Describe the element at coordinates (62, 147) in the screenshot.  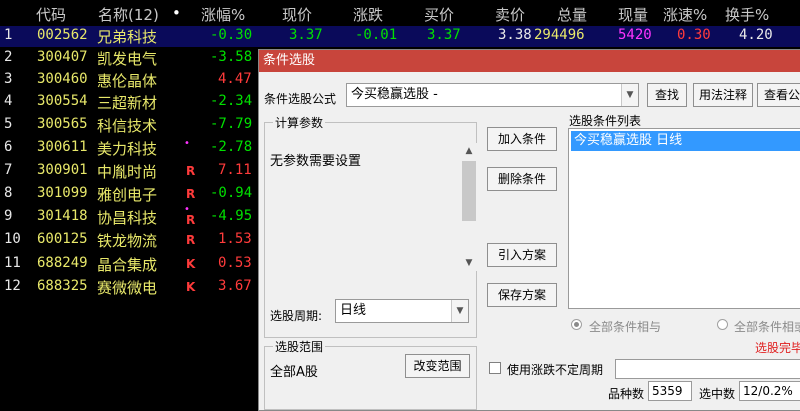
I see `stock-code: 300611` at that location.